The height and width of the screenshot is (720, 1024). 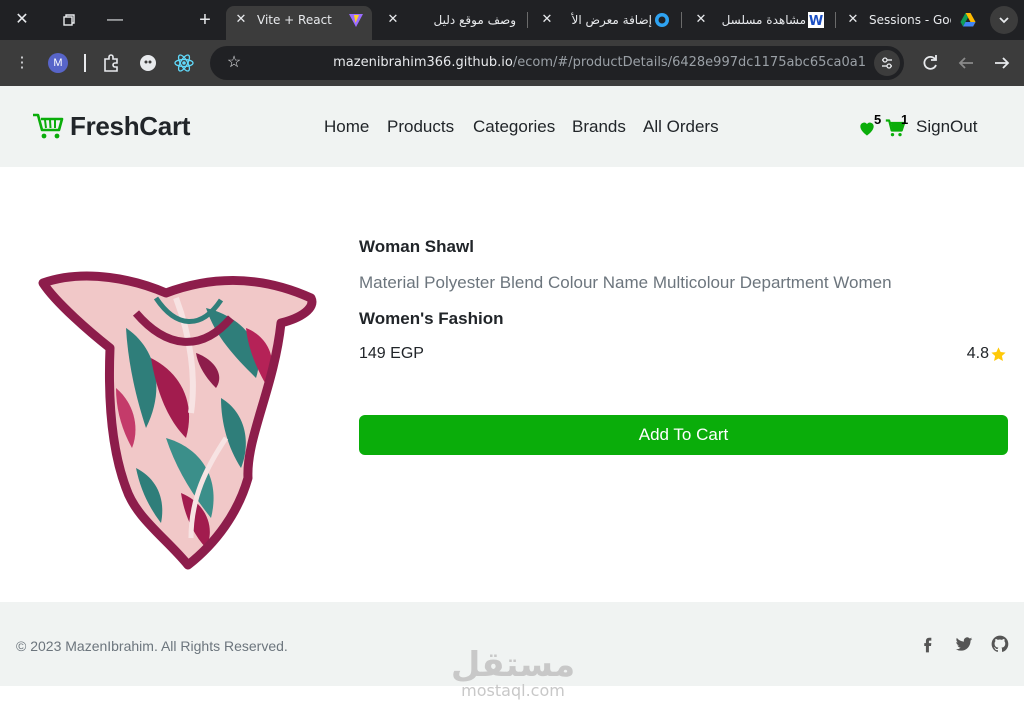 What do you see at coordinates (205, 20) in the screenshot?
I see `new-tab-icon: +` at bounding box center [205, 20].